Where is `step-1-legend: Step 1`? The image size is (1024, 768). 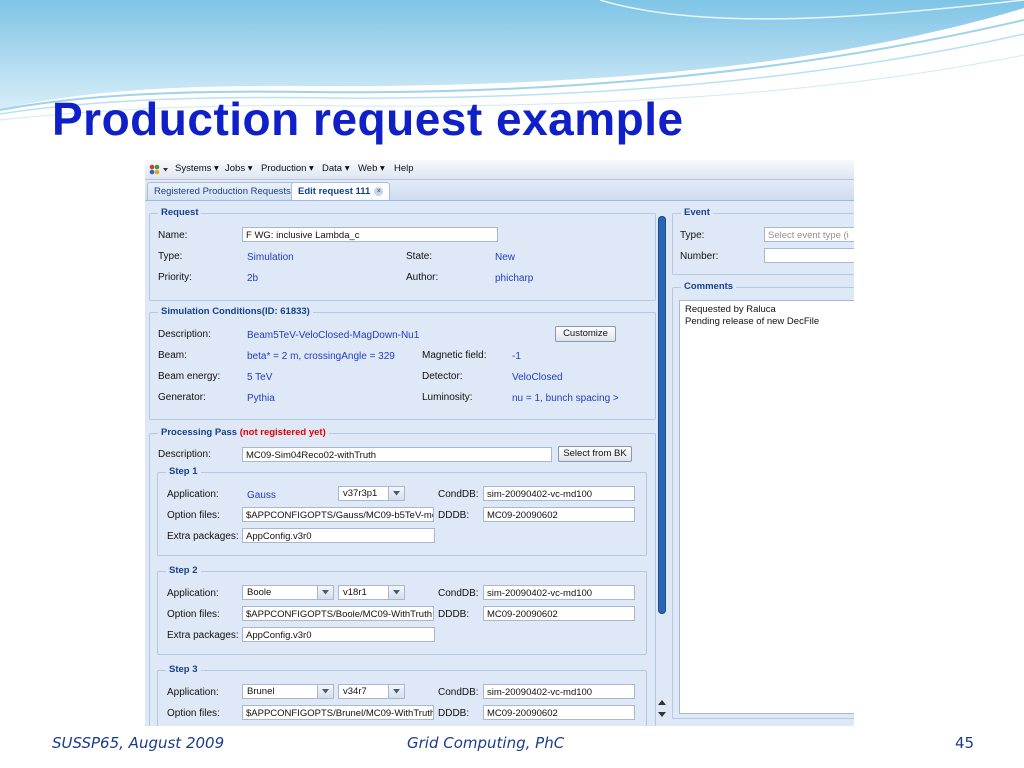
step-1-legend: Step 1 is located at coordinates (183, 471).